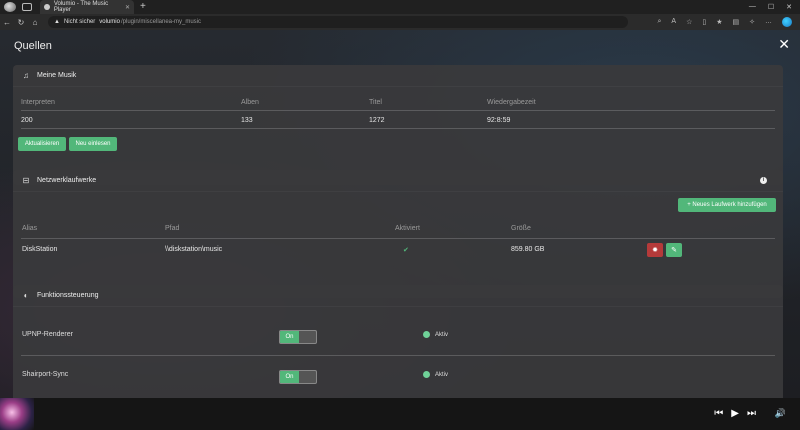 This screenshot has width=800, height=430. What do you see at coordinates (736, 22) in the screenshot?
I see `collections-icon: ▤` at bounding box center [736, 22].